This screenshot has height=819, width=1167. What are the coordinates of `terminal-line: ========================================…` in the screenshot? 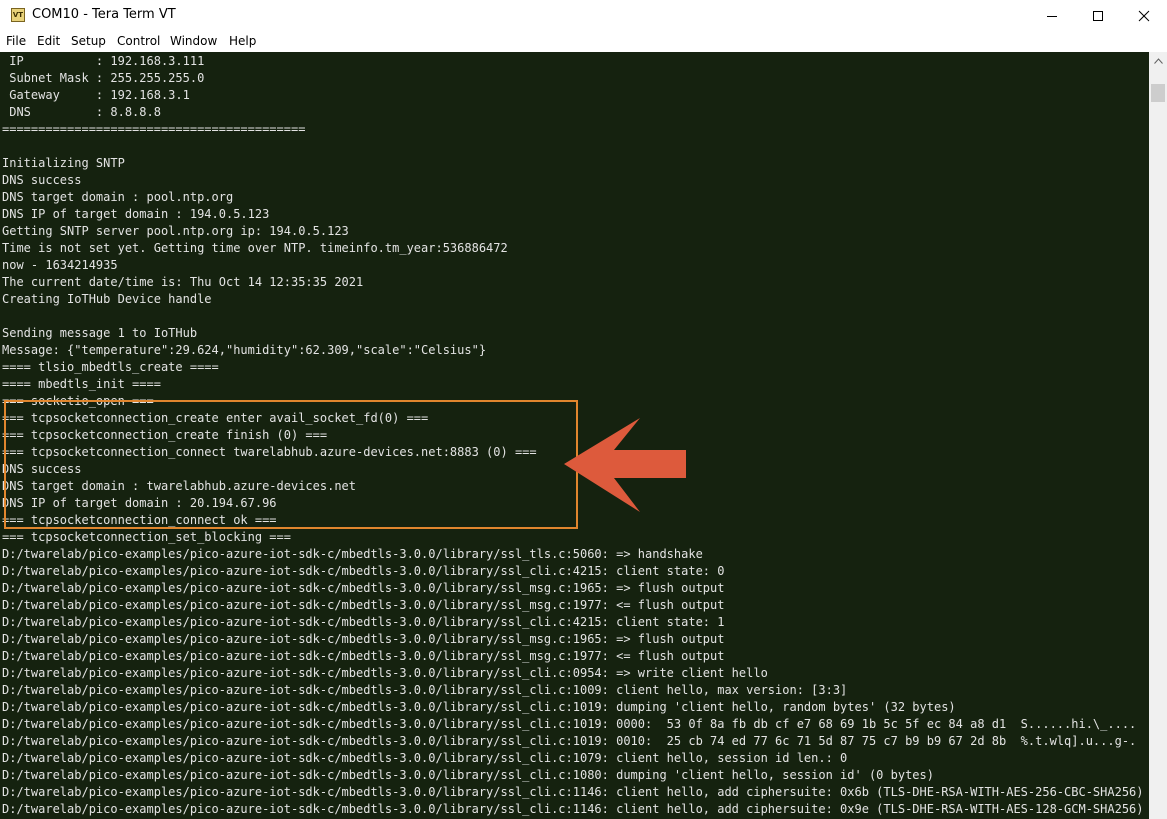 It's located at (154, 129).